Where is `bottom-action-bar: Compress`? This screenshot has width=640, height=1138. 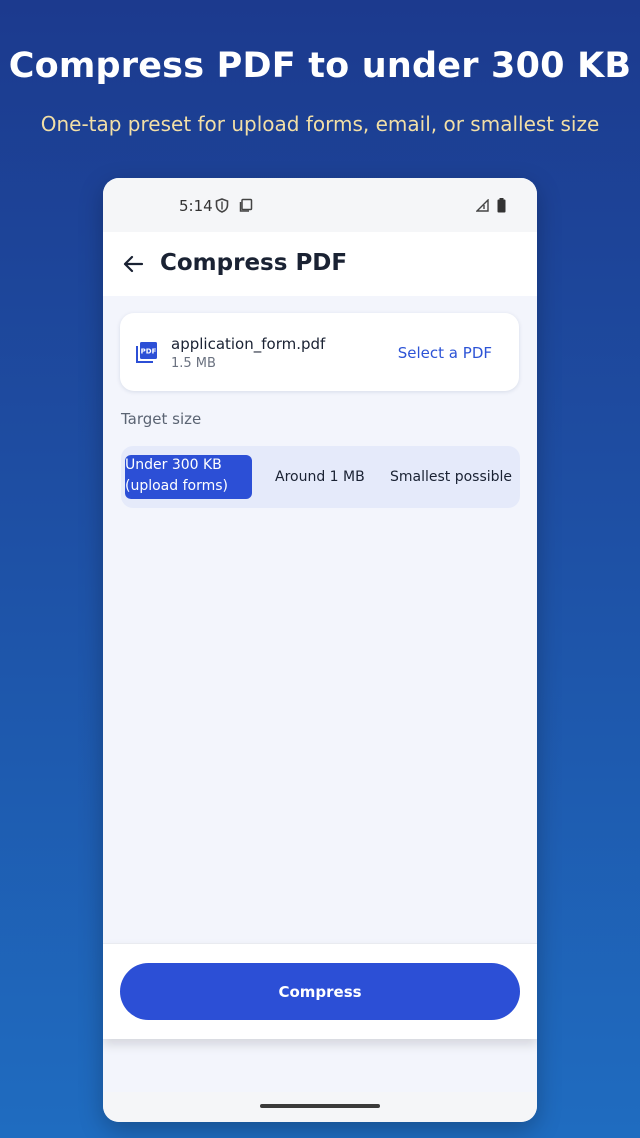 bottom-action-bar: Compress is located at coordinates (320, 991).